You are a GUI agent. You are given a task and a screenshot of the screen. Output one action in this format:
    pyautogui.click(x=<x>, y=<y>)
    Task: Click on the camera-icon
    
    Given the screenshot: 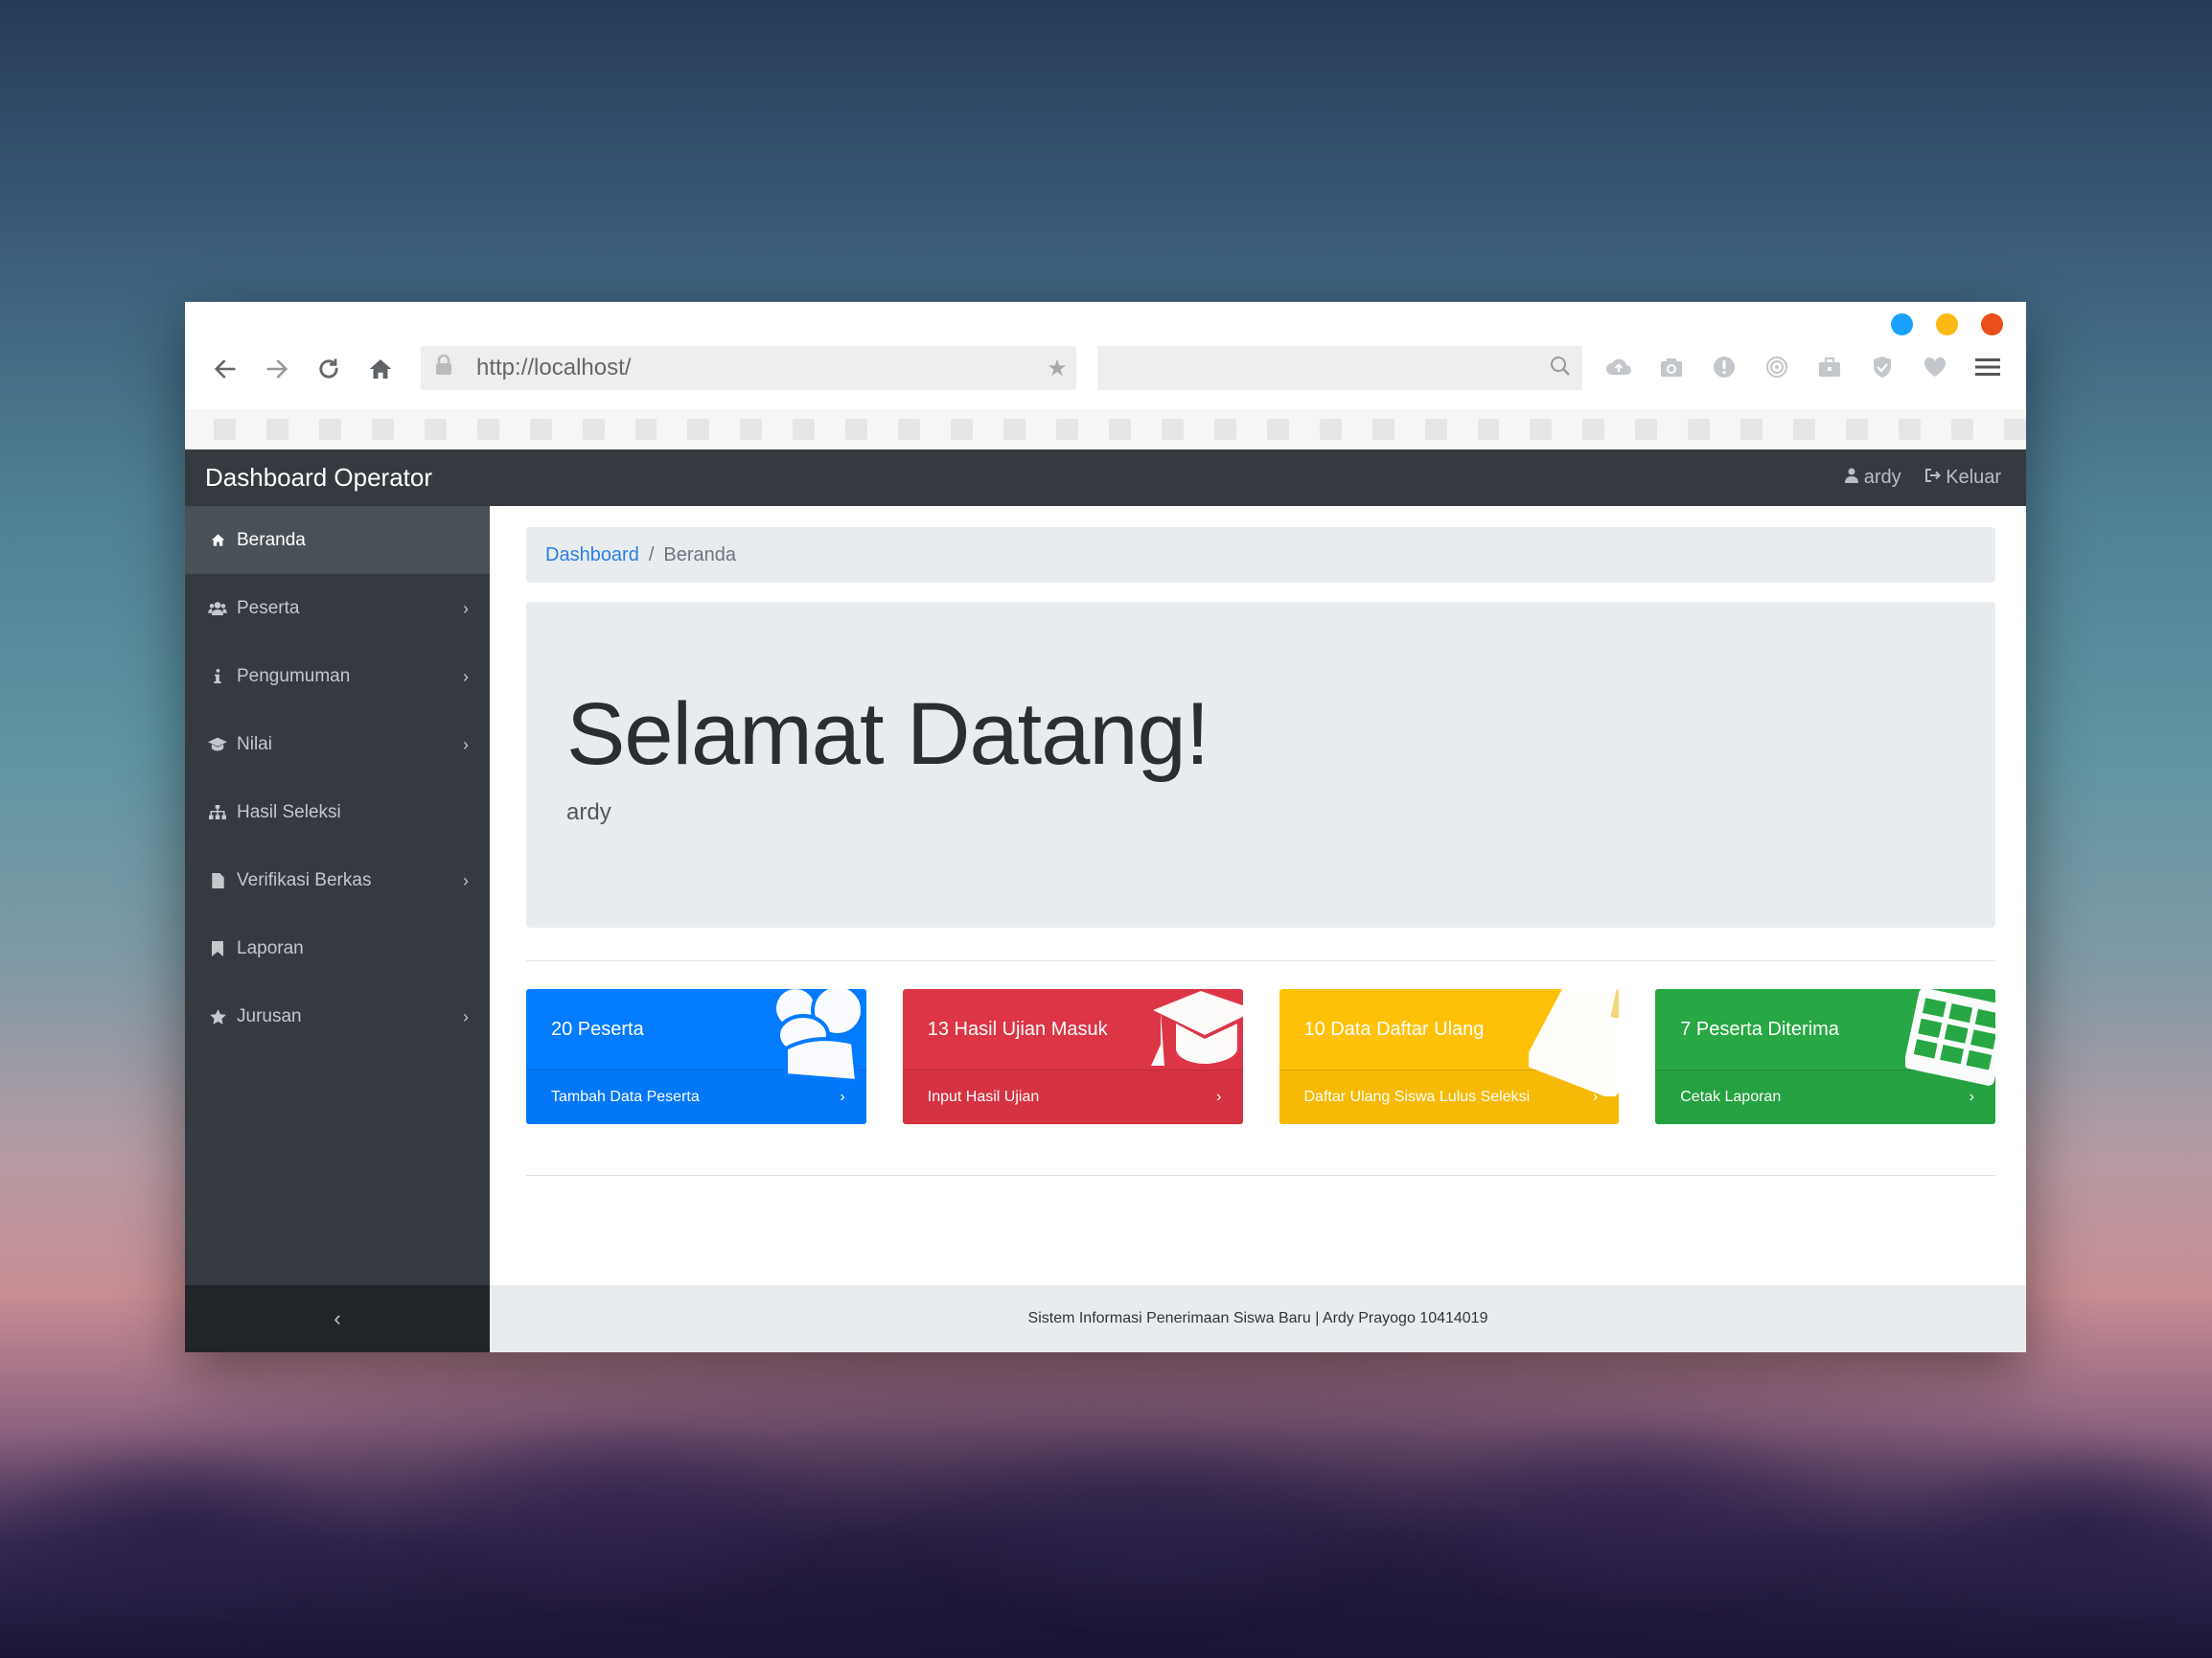 What is the action you would take?
    pyautogui.click(x=1672, y=367)
    